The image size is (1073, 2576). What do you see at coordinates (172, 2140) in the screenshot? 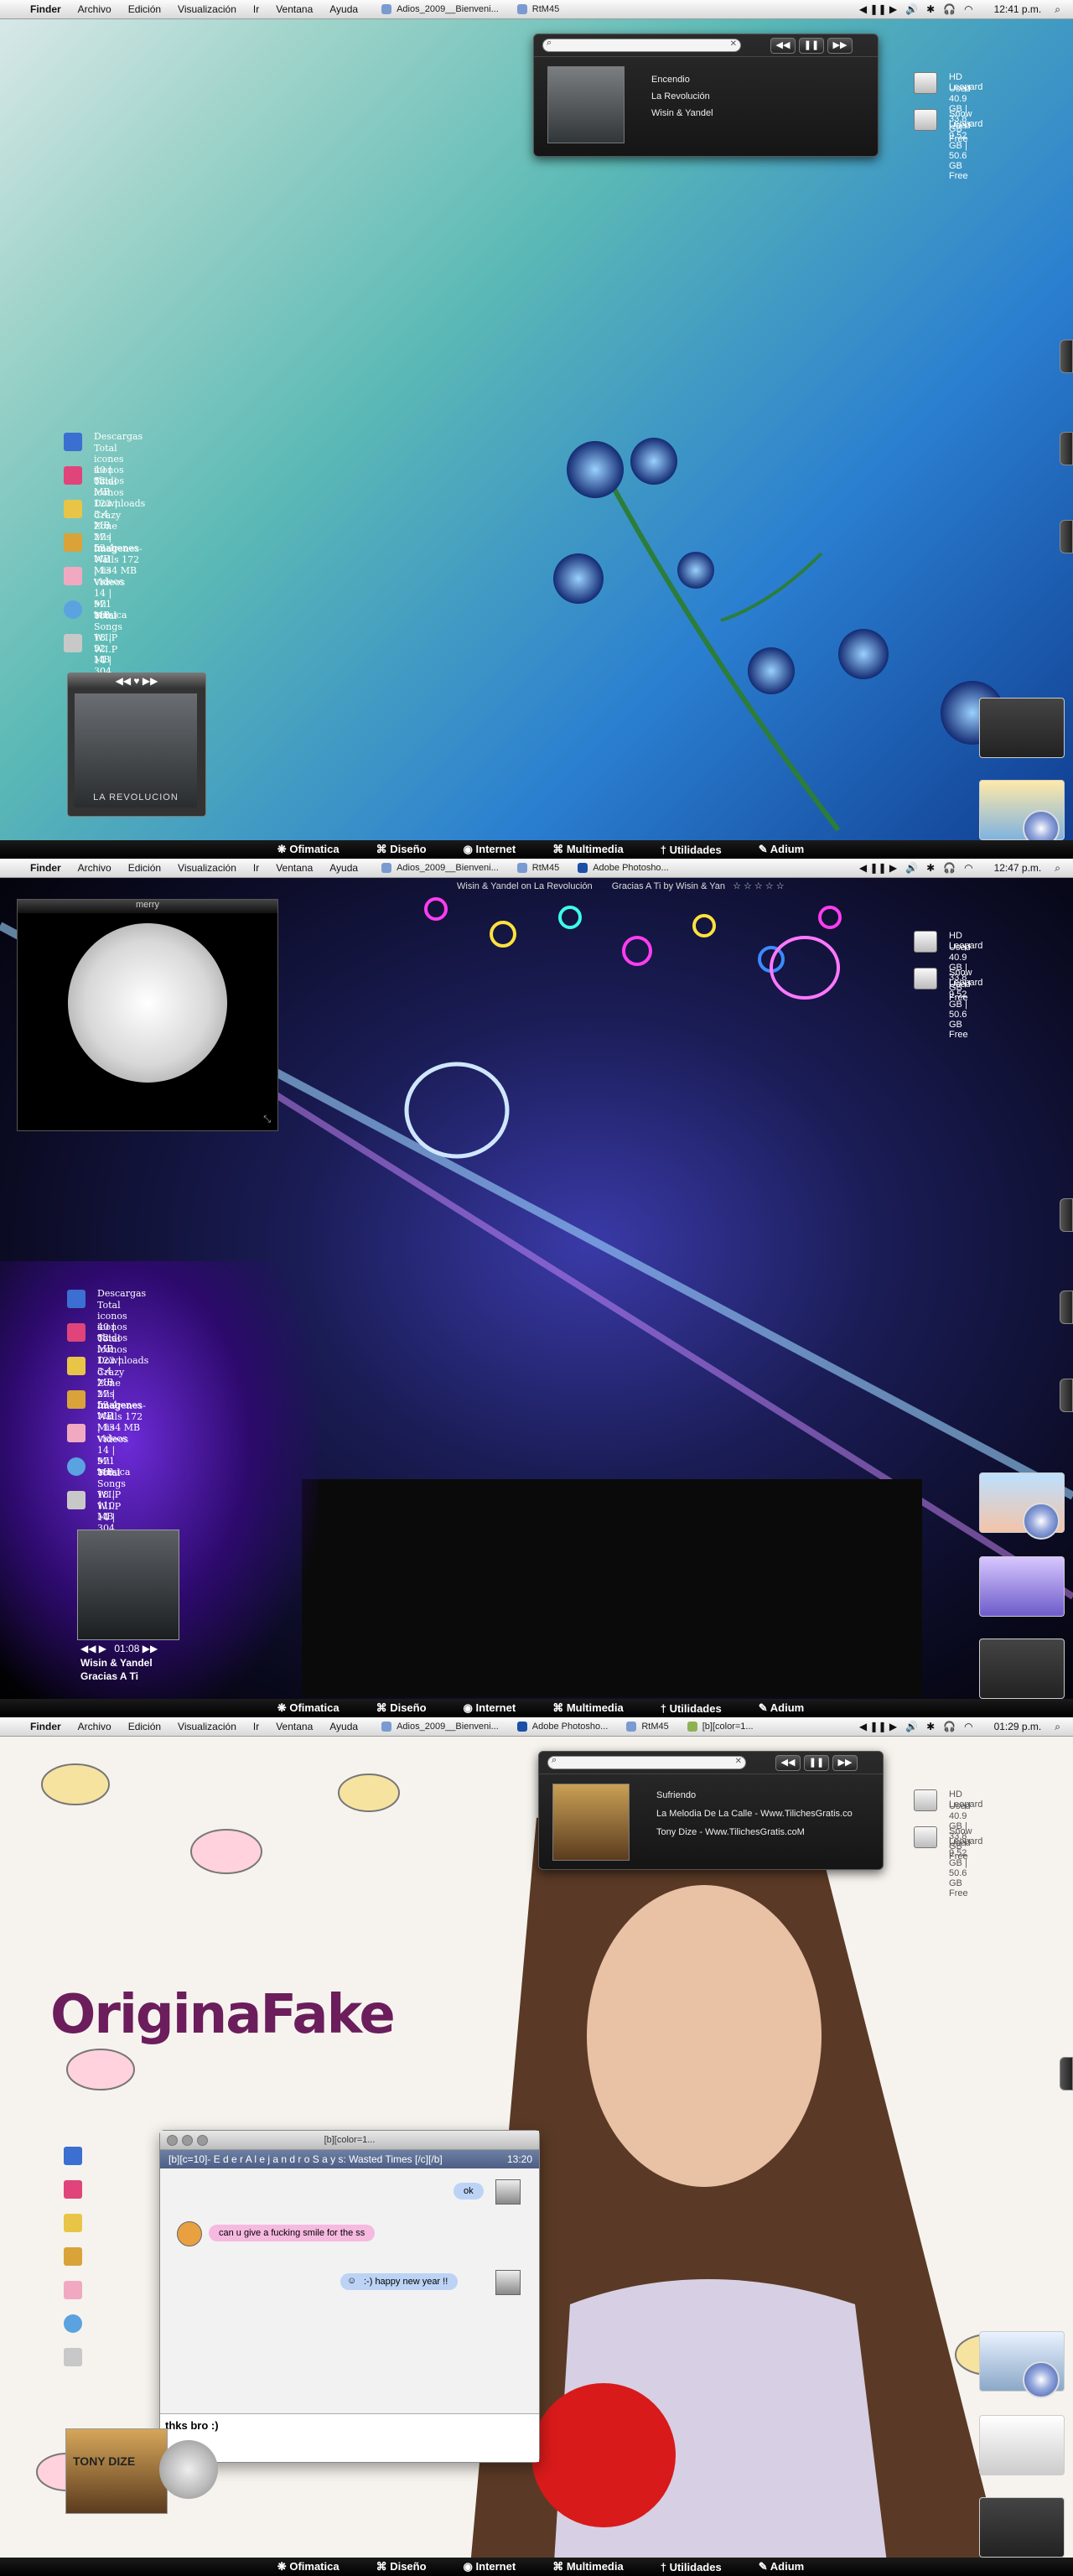
I see `close-window-button` at bounding box center [172, 2140].